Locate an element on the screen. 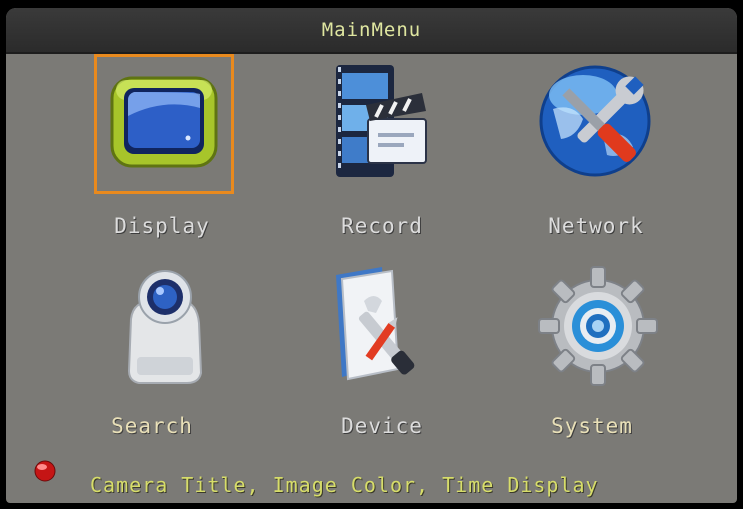 The image size is (743, 509). red-led-icon is located at coordinates (45, 471).